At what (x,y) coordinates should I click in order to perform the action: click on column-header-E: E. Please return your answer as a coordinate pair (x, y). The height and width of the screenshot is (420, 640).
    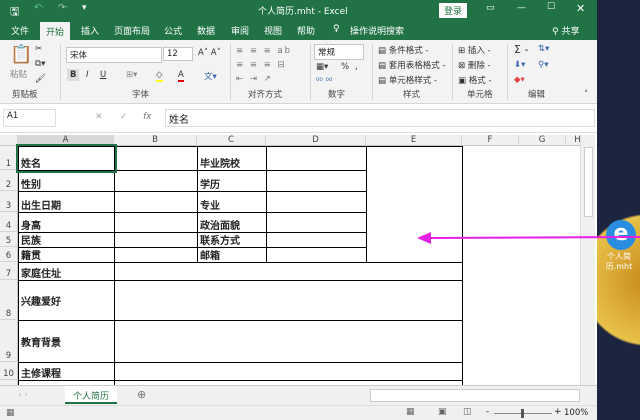
    Looking at the image, I should click on (414, 140).